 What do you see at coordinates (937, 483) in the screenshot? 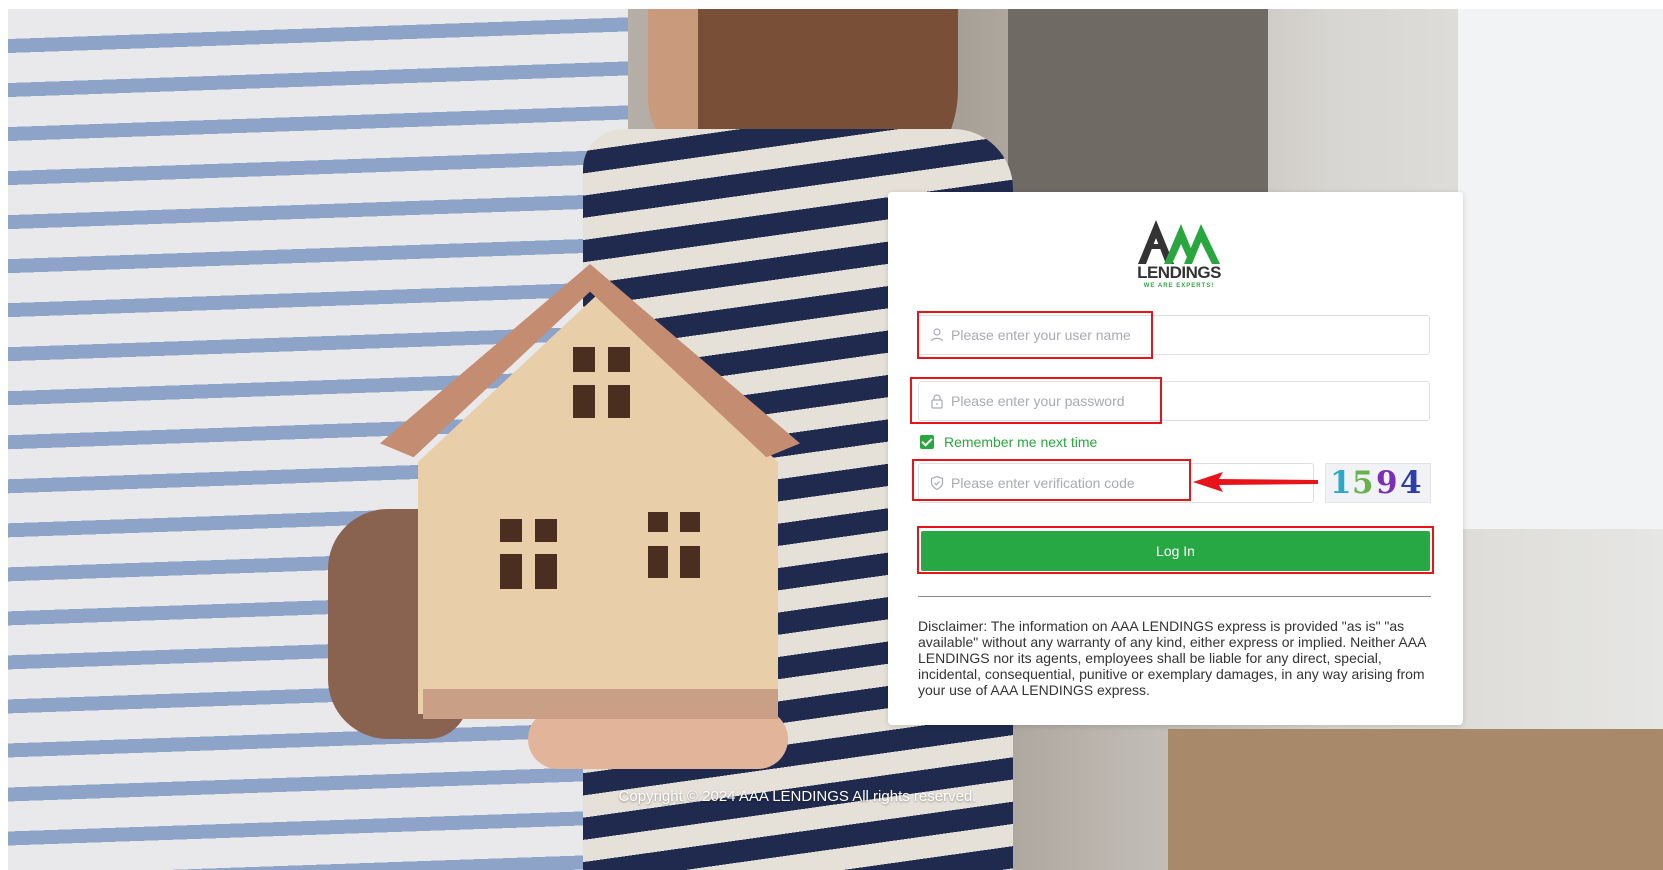
I see `shield-icon` at bounding box center [937, 483].